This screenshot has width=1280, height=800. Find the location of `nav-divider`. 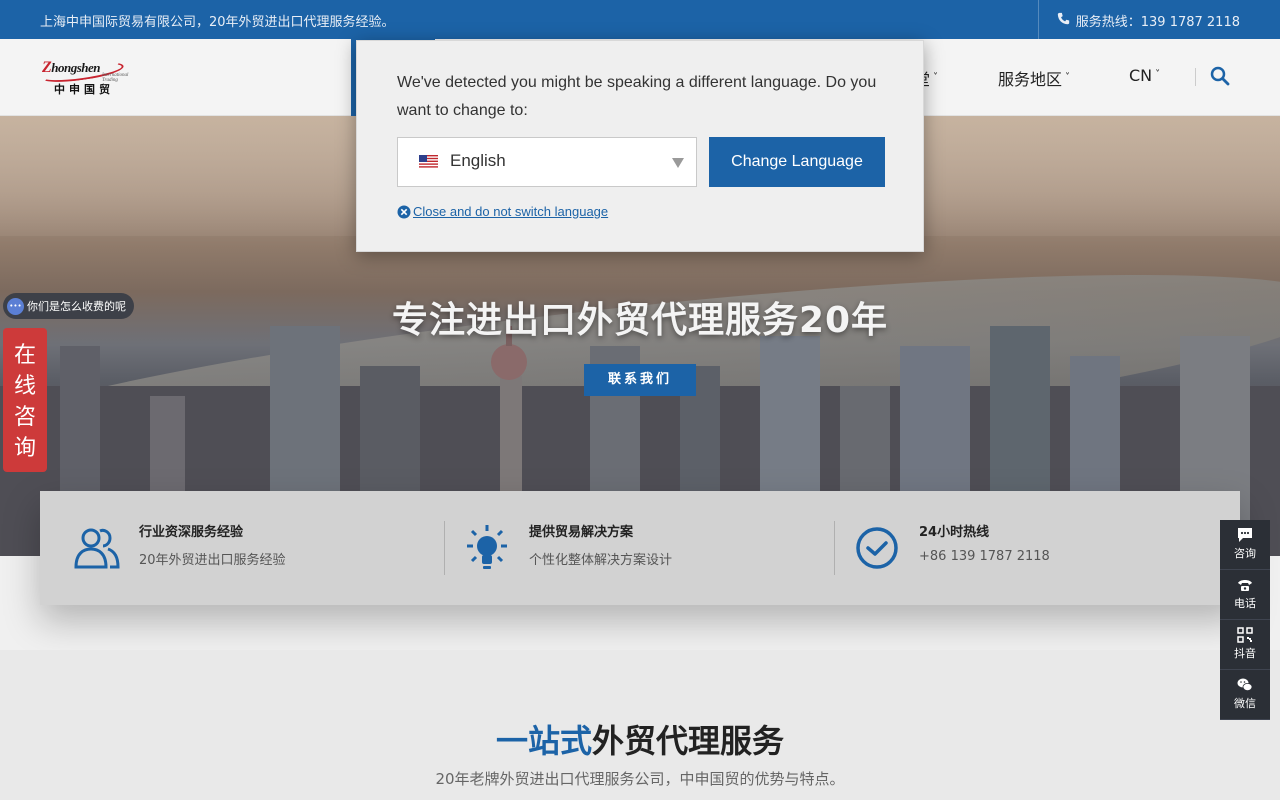

nav-divider is located at coordinates (1195, 77).